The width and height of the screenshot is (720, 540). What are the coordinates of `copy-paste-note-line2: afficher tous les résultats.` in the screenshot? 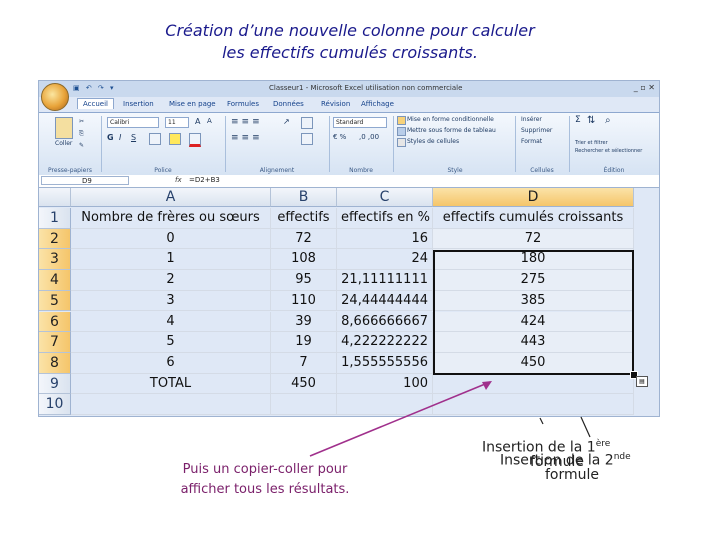 It's located at (265, 489).